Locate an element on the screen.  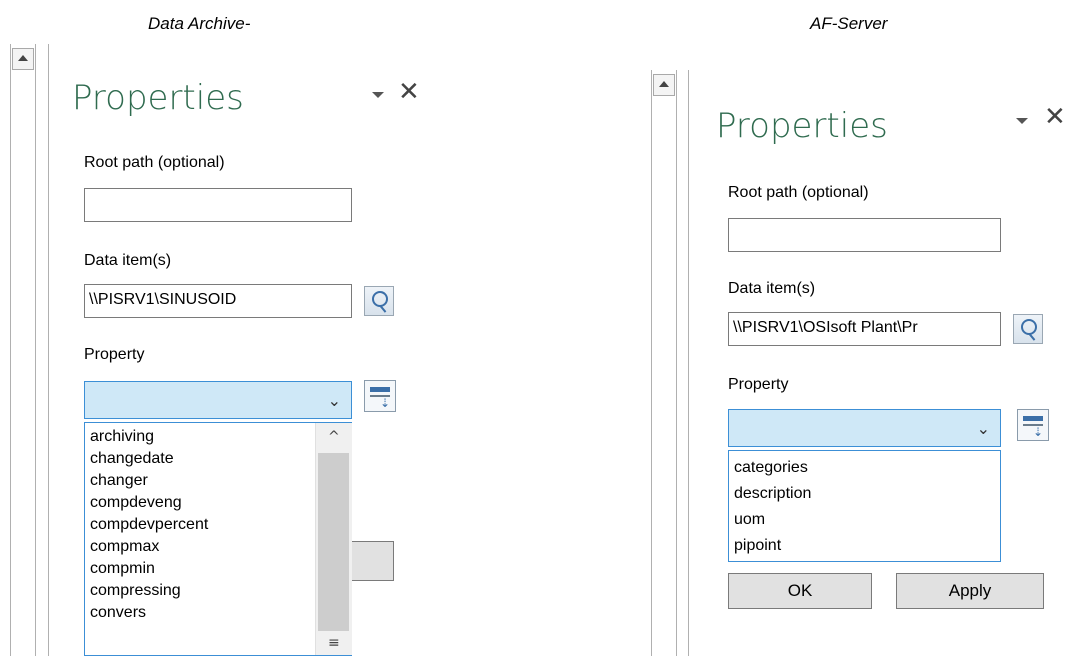
list-item: pipoint is located at coordinates (757, 546).